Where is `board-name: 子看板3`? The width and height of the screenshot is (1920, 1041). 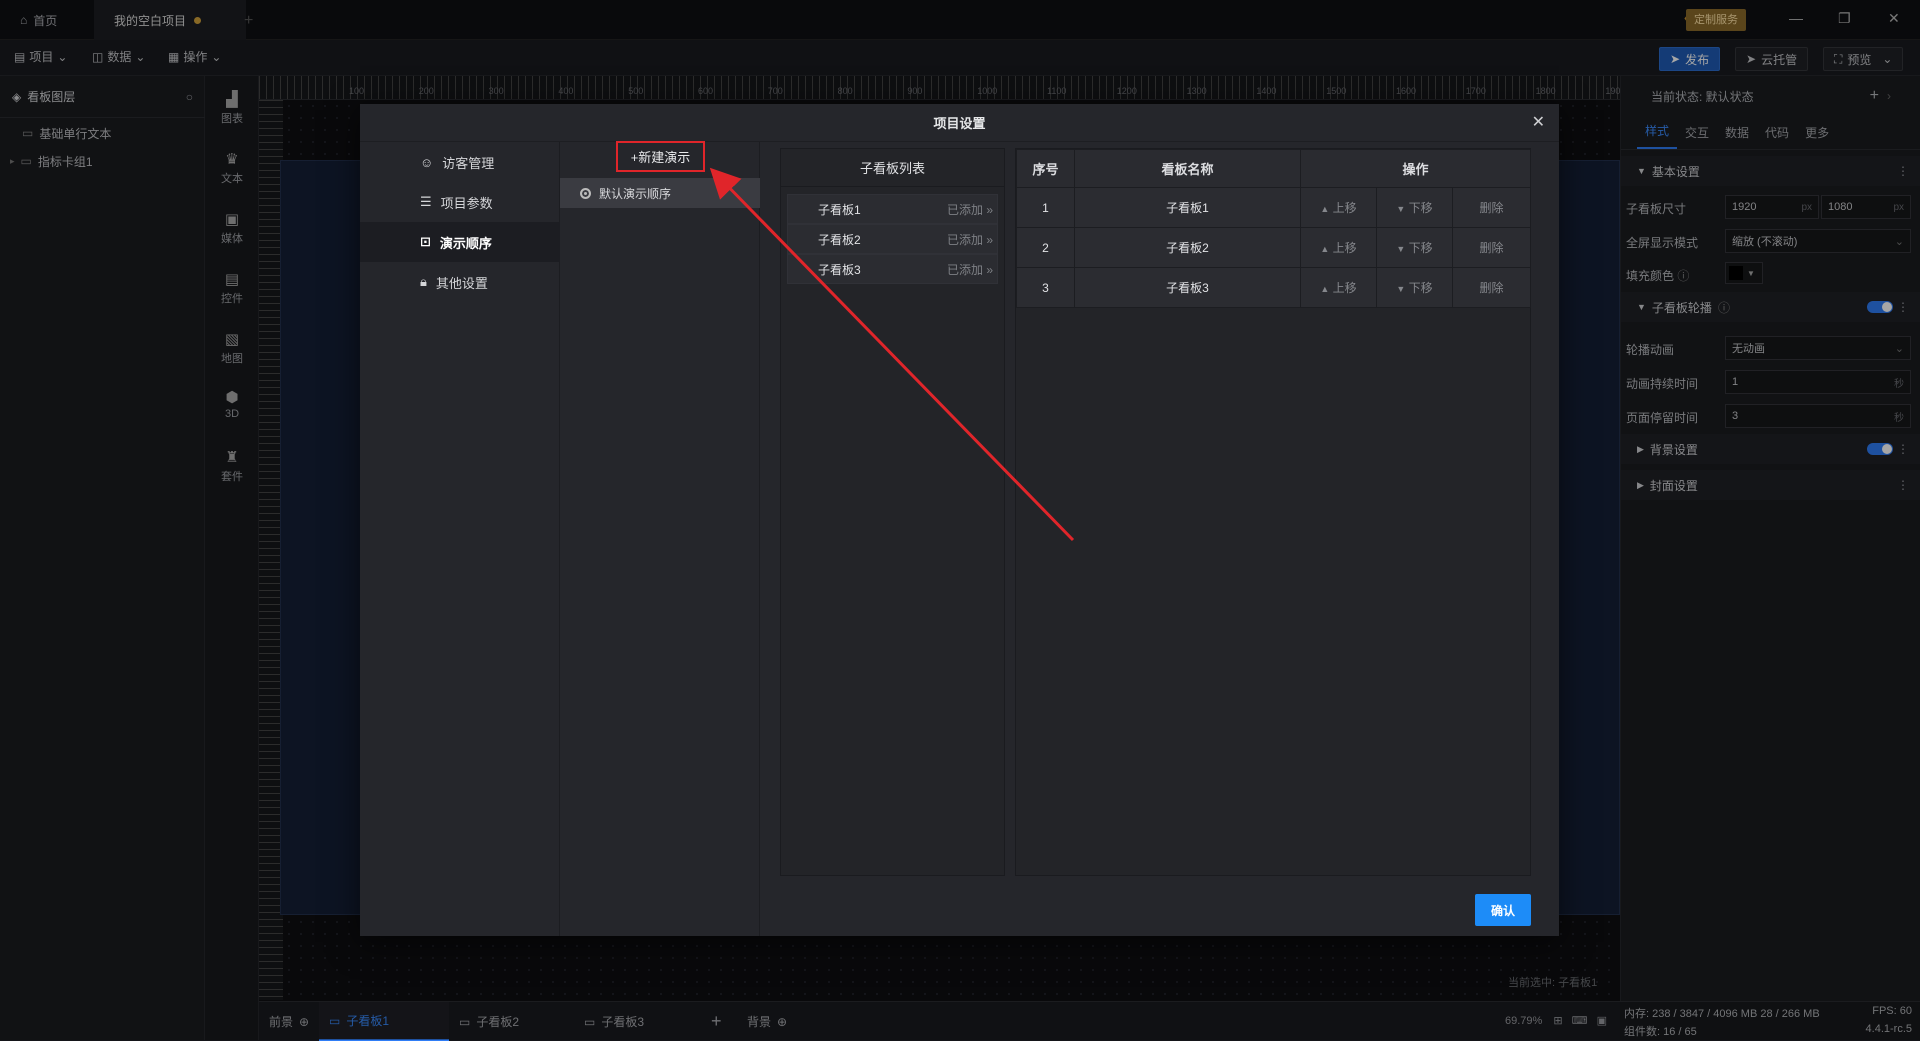
board-name: 子看板3 is located at coordinates (839, 269).